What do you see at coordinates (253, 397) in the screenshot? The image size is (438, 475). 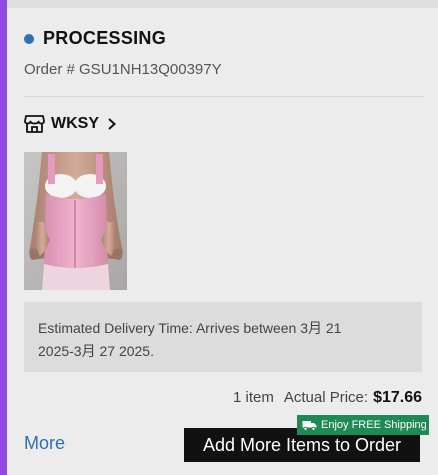 I see `item-count: 1 item` at bounding box center [253, 397].